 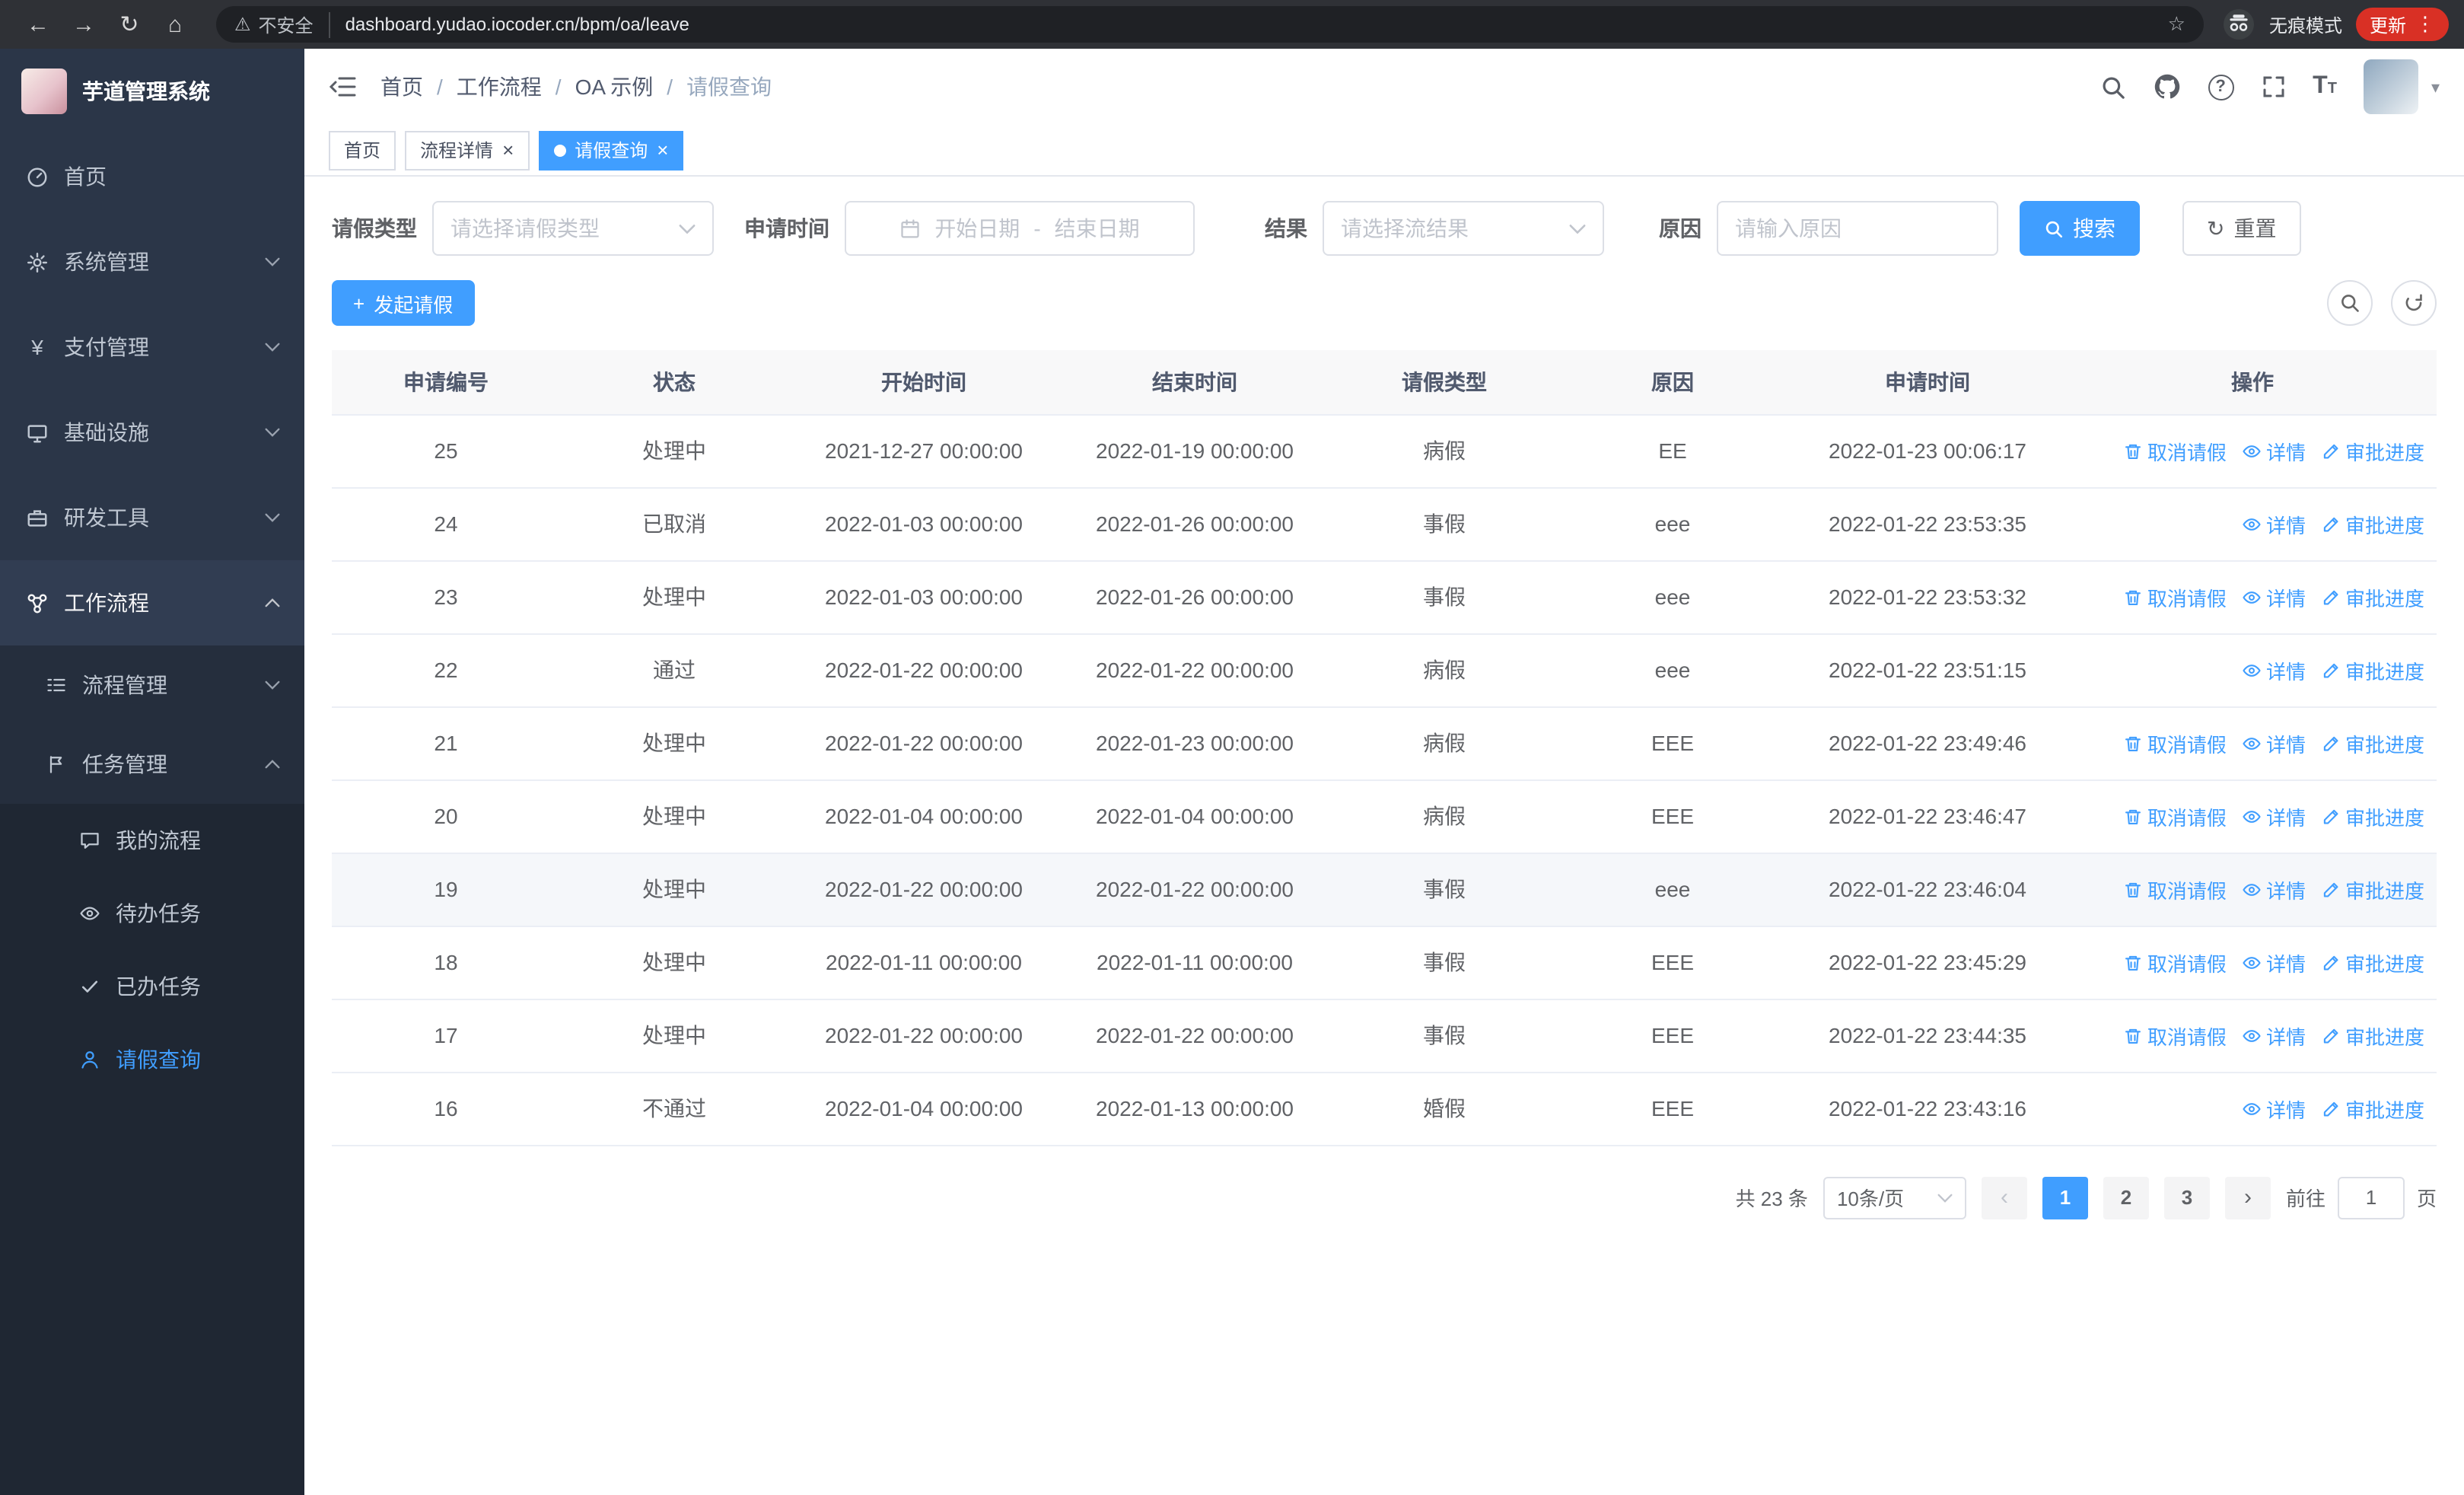 I want to click on search-icon, so click(x=2112, y=87).